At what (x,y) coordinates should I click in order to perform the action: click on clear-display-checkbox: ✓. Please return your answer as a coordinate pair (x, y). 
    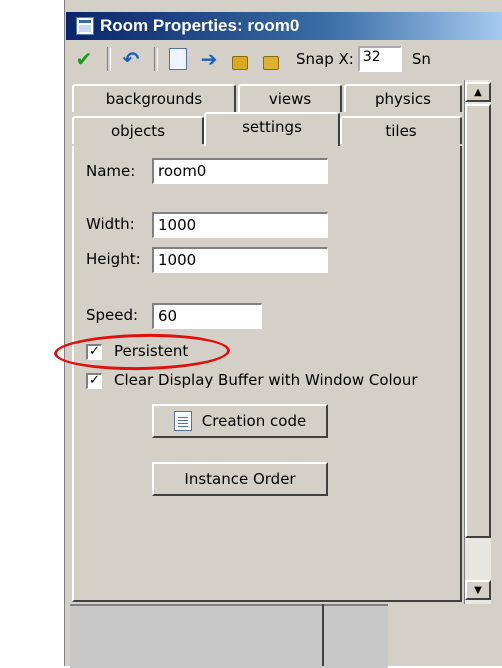
    Looking at the image, I should click on (94, 381).